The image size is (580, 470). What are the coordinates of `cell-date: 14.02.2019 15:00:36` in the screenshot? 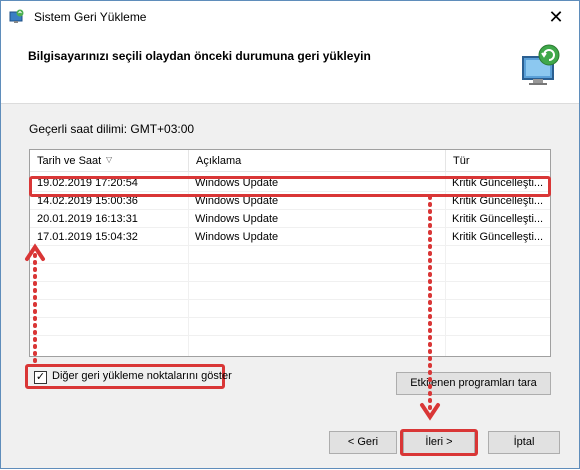 It's located at (87, 201).